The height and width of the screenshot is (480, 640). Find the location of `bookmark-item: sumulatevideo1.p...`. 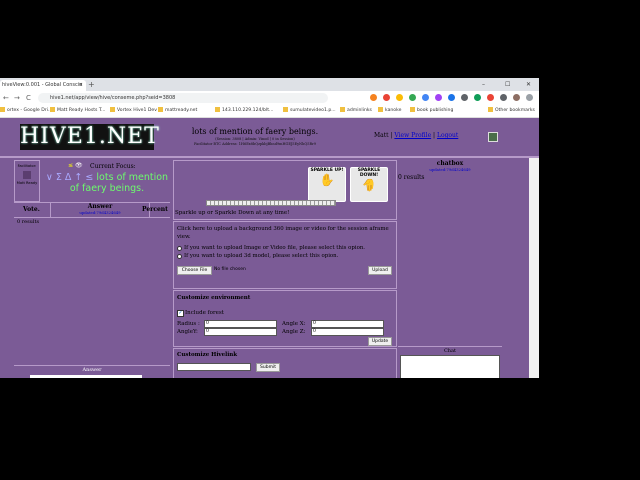

bookmark-item: sumulatevideo1.p... is located at coordinates (309, 111).